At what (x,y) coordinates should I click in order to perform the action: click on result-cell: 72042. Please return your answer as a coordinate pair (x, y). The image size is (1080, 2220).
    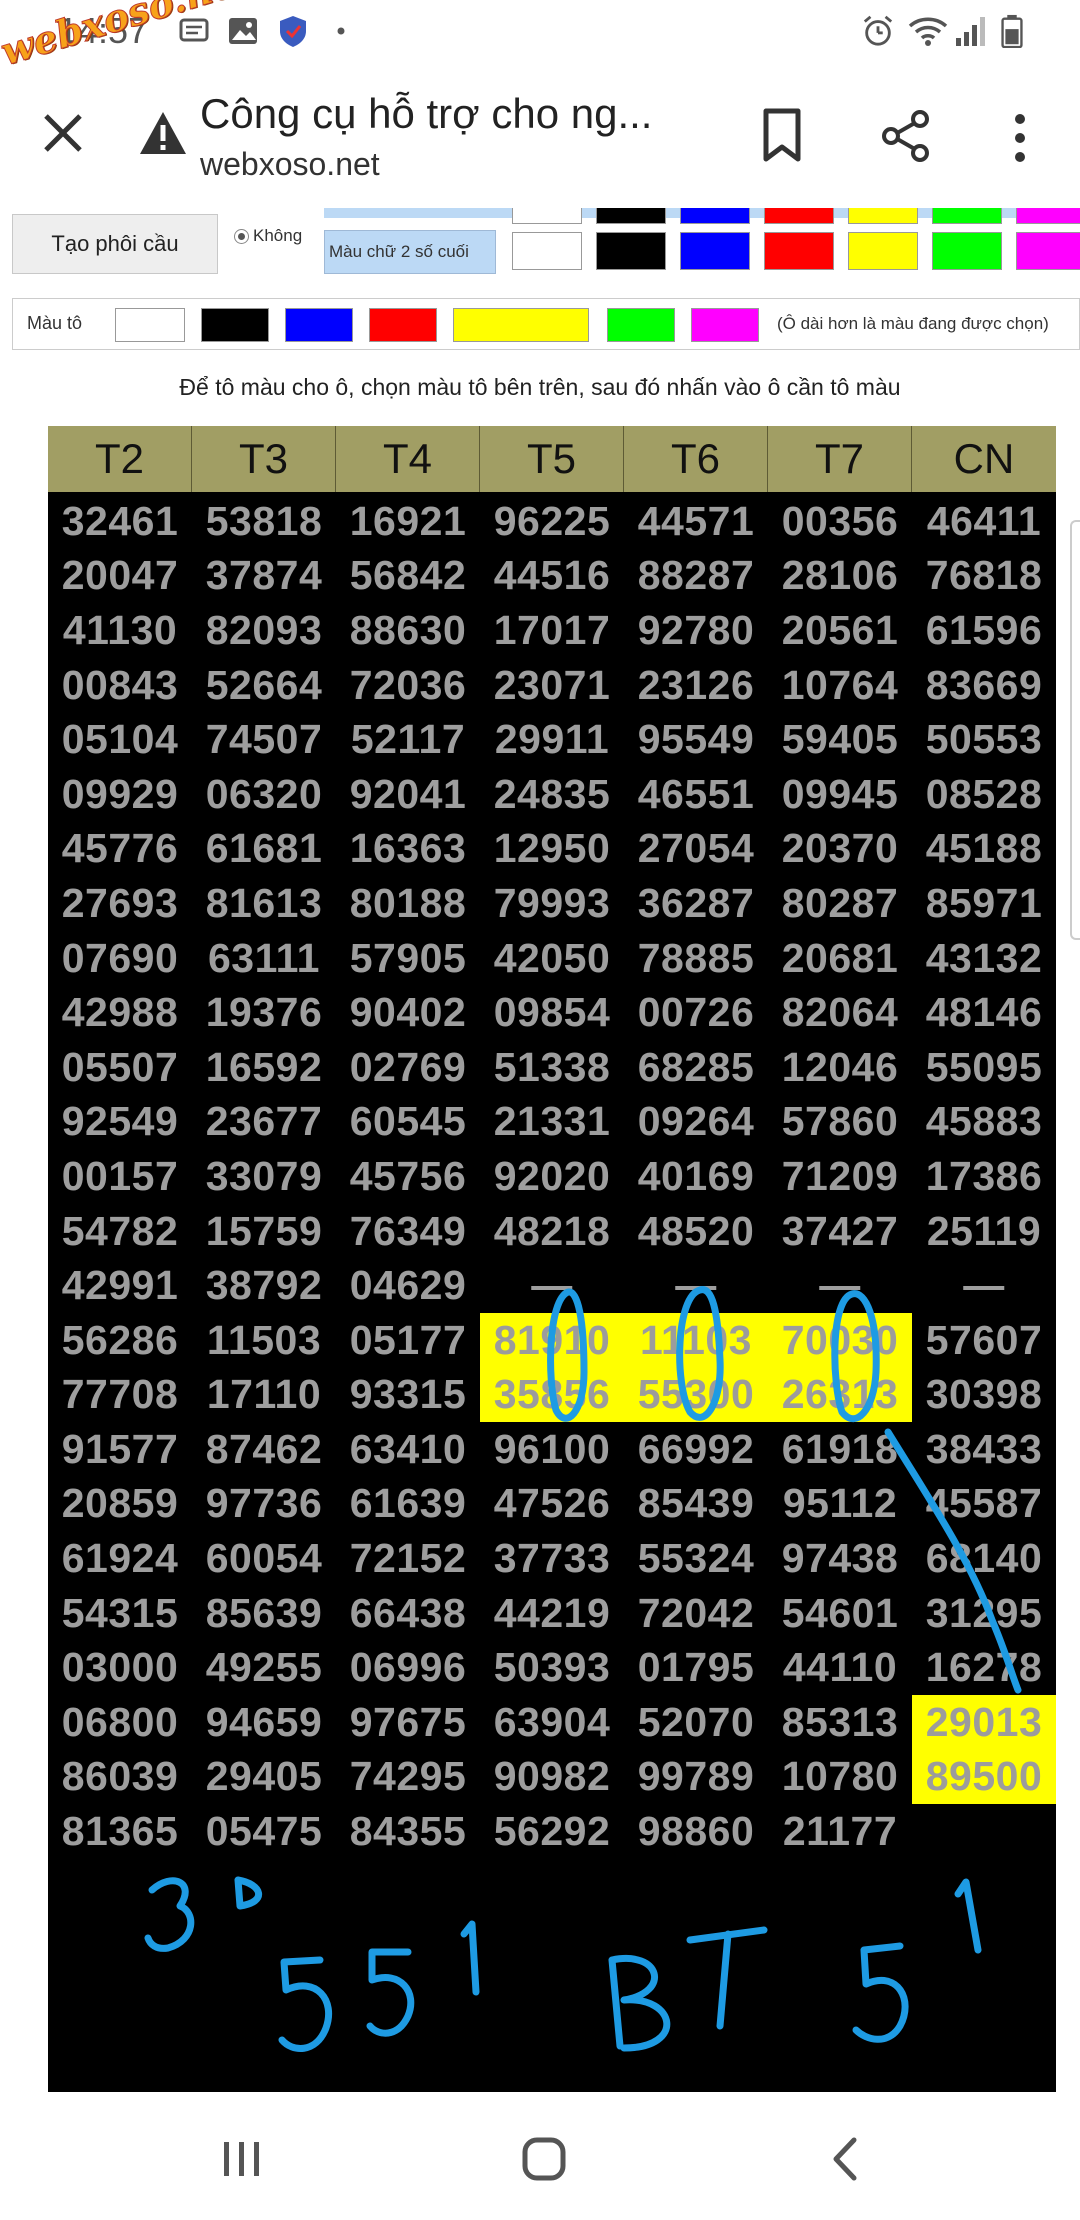
    Looking at the image, I should click on (696, 1613).